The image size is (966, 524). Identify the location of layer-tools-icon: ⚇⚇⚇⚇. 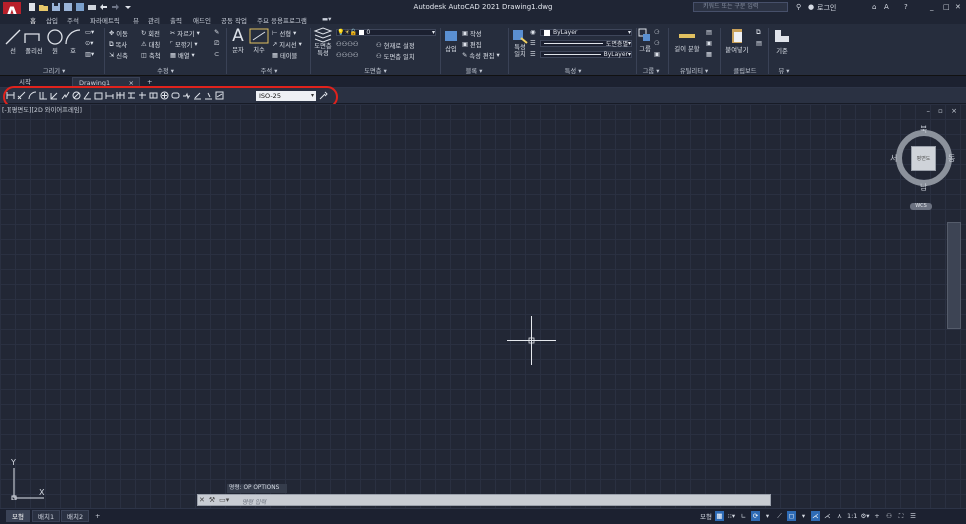
(347, 44).